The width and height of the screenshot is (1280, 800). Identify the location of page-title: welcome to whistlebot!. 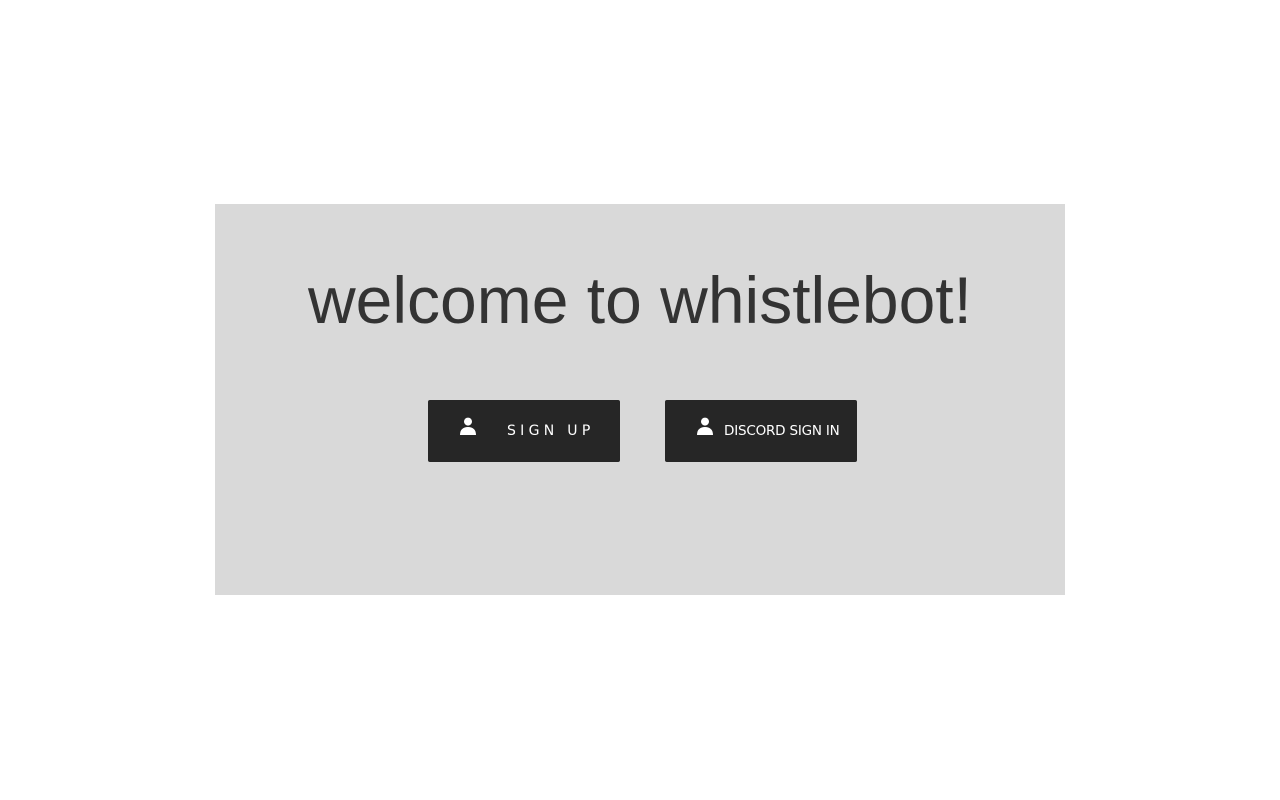
(640, 300).